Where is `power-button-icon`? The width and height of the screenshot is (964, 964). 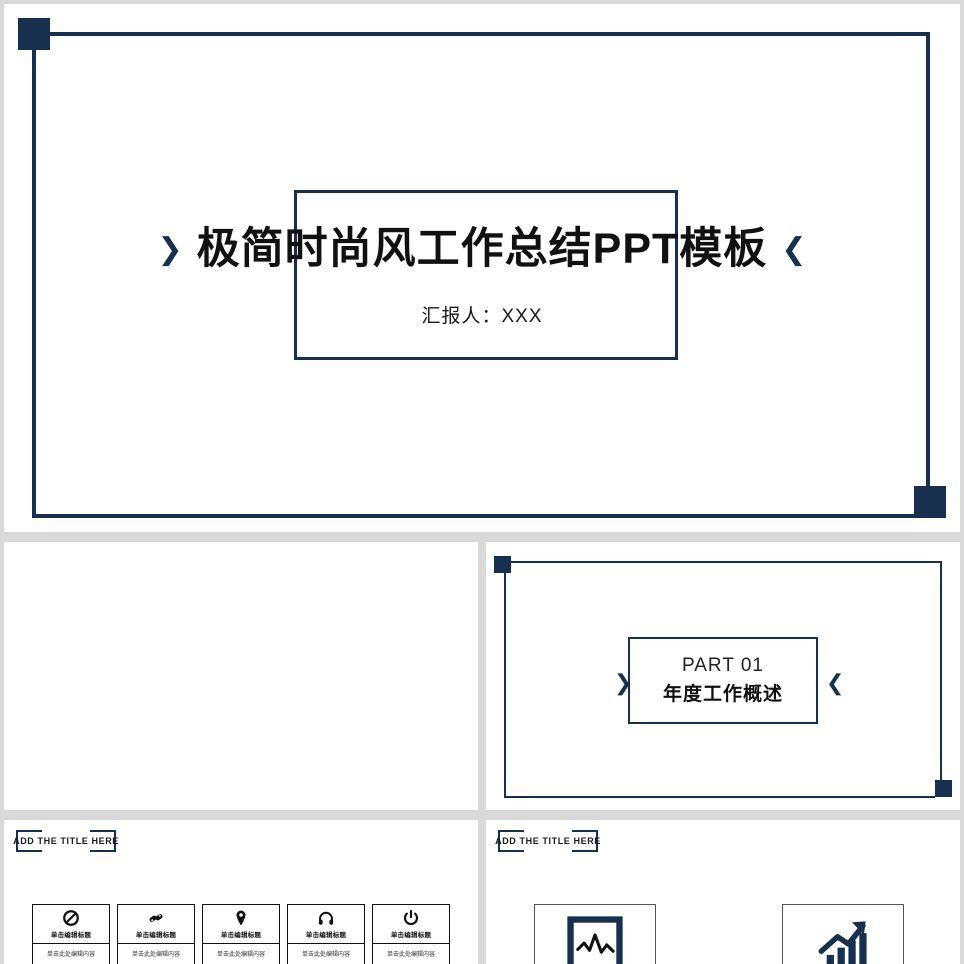 power-button-icon is located at coordinates (411, 917).